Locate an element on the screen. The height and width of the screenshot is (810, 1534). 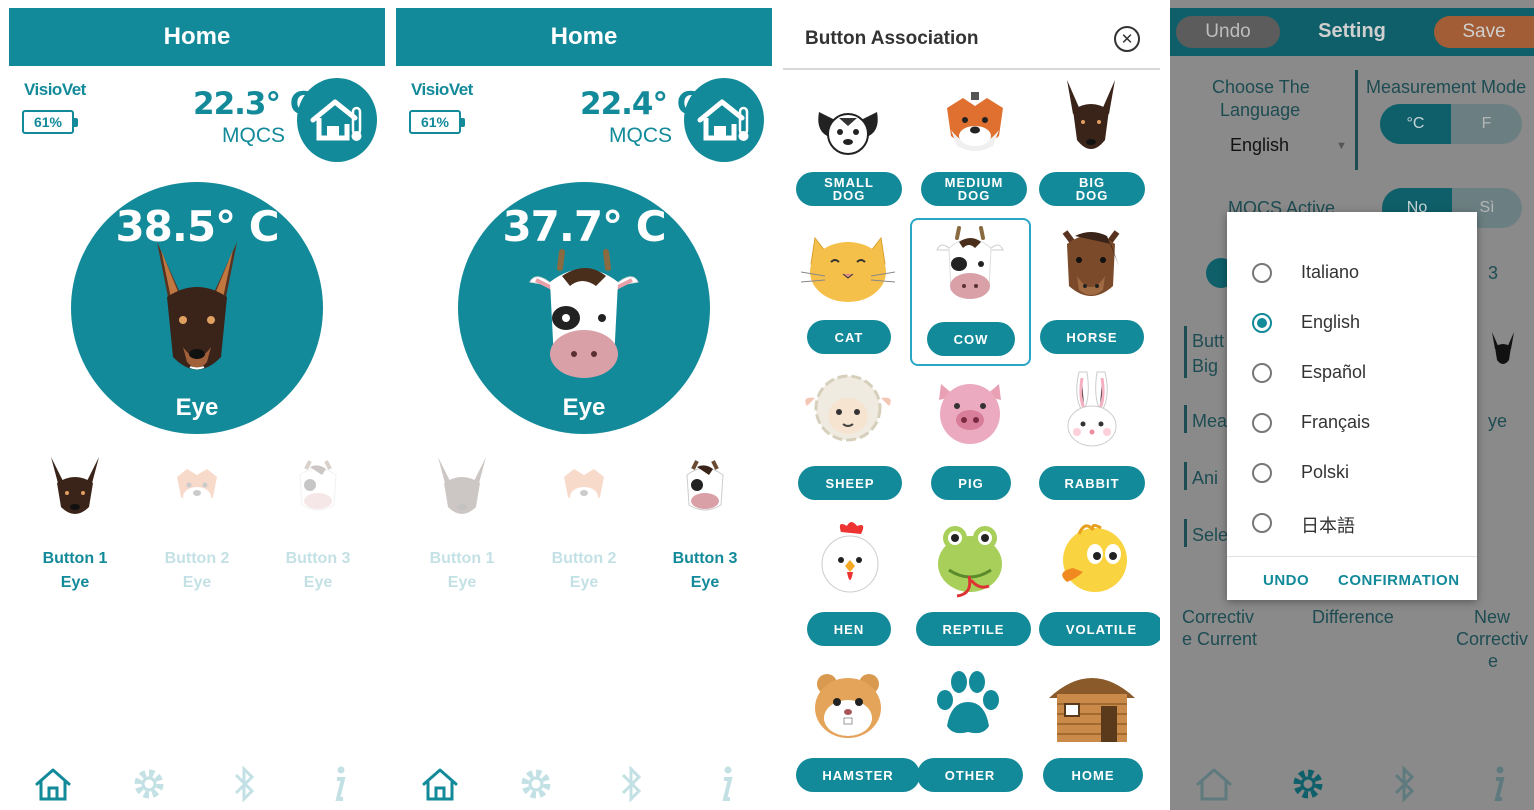
dialog-undo-button: UNDO is located at coordinates (1286, 580).